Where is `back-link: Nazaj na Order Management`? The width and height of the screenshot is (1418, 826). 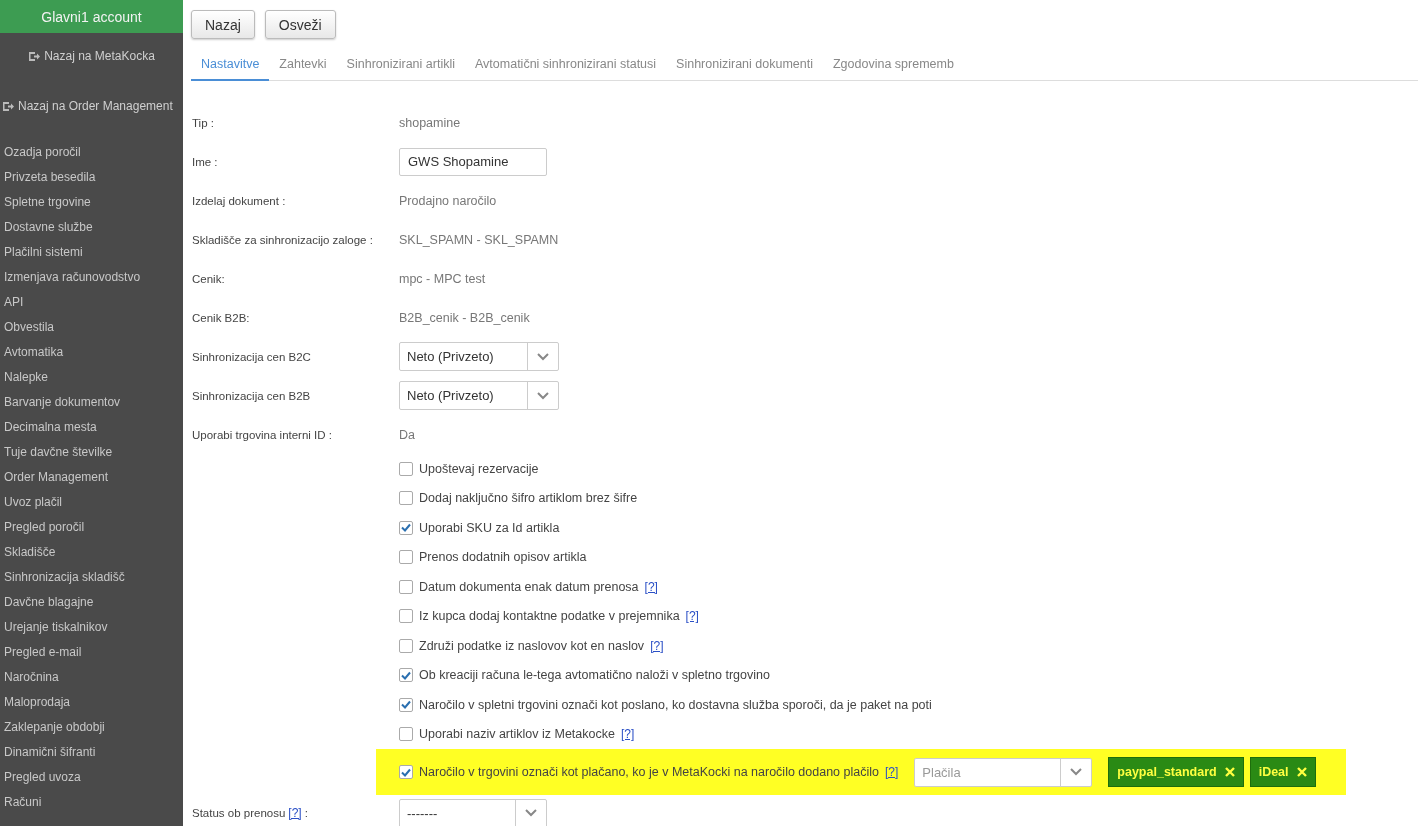 back-link: Nazaj na Order Management is located at coordinates (91, 110).